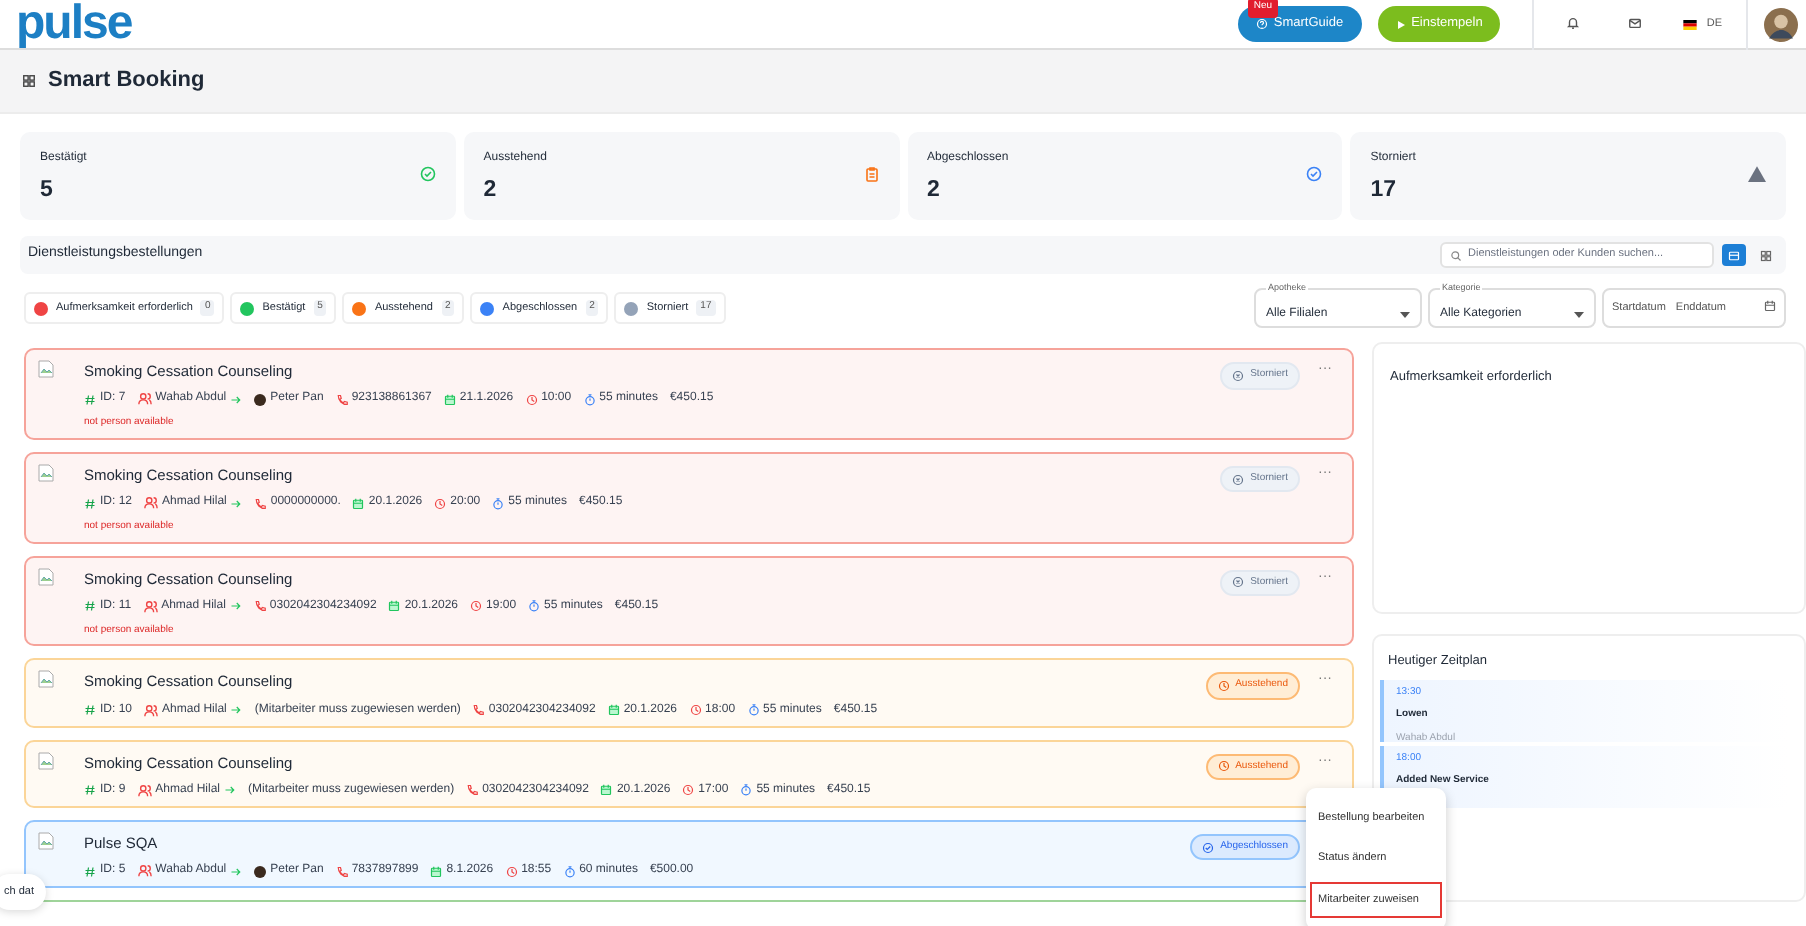 Image resolution: width=1806 pixels, height=926 pixels. What do you see at coordinates (74, 24) in the screenshot?
I see `logo: pulse` at bounding box center [74, 24].